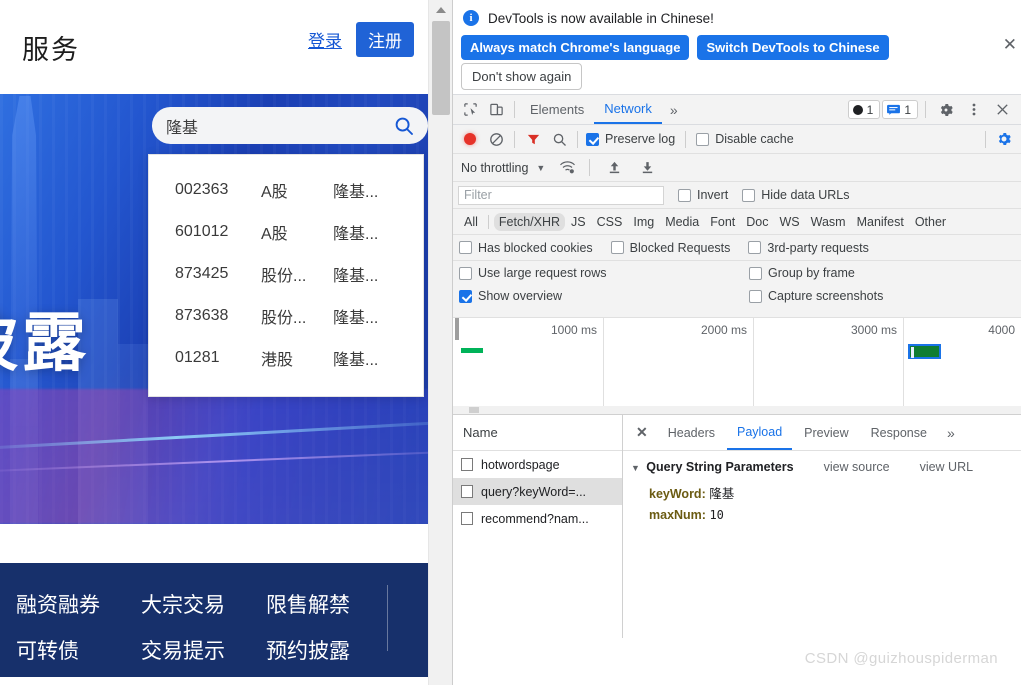  I want to click on watermark: CSDN @guizhouspiderman, so click(901, 658).